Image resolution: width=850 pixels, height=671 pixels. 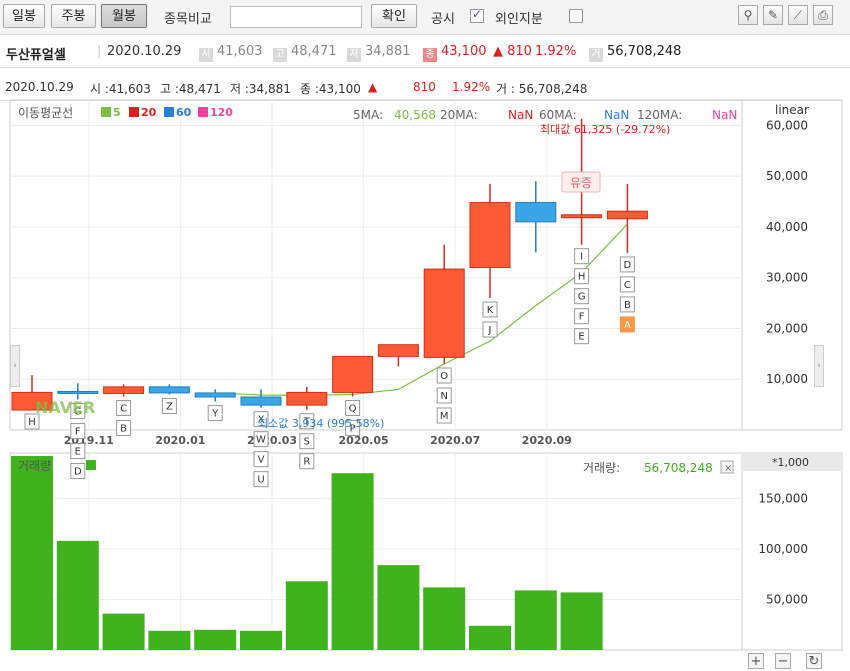 I want to click on event-marker-label: J, so click(x=490, y=330).